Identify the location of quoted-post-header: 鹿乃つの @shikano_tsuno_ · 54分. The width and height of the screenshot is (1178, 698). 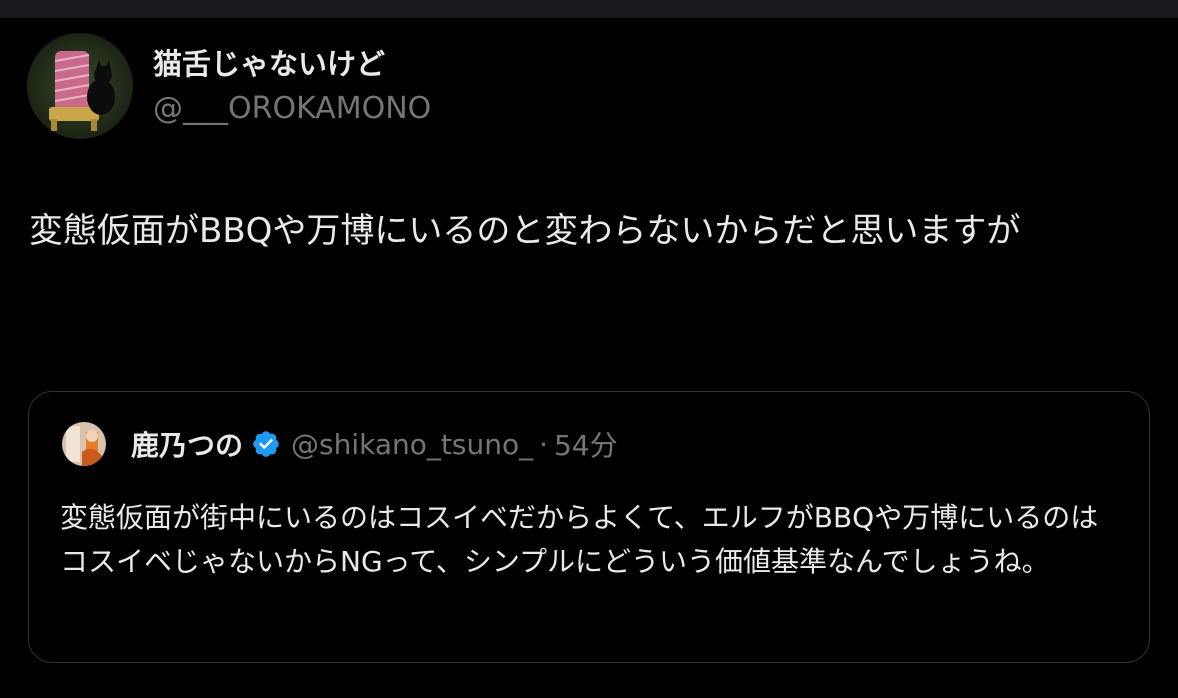
(374, 444).